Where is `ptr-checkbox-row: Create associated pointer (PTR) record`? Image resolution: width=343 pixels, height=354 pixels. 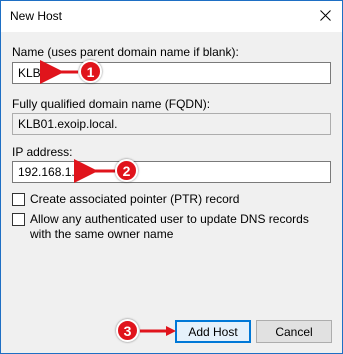 ptr-checkbox-row: Create associated pointer (PTR) record is located at coordinates (172, 199).